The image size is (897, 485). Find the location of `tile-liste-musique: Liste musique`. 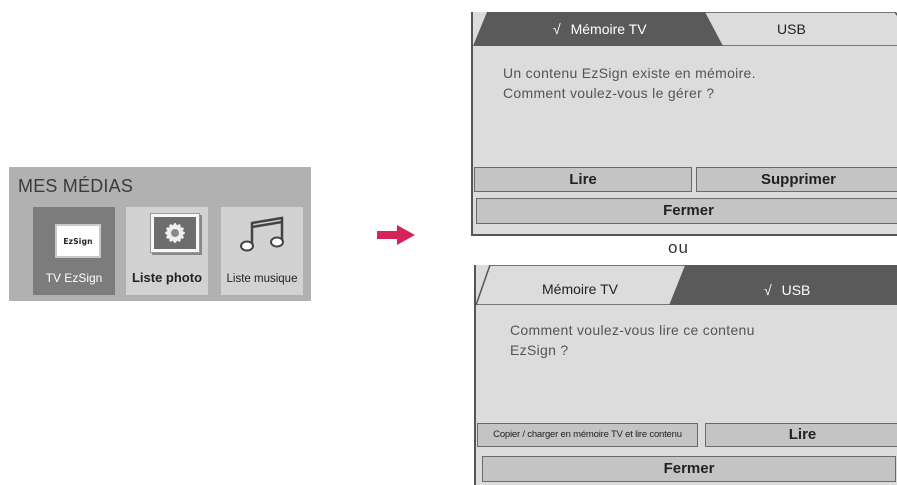

tile-liste-musique: Liste musique is located at coordinates (262, 251).